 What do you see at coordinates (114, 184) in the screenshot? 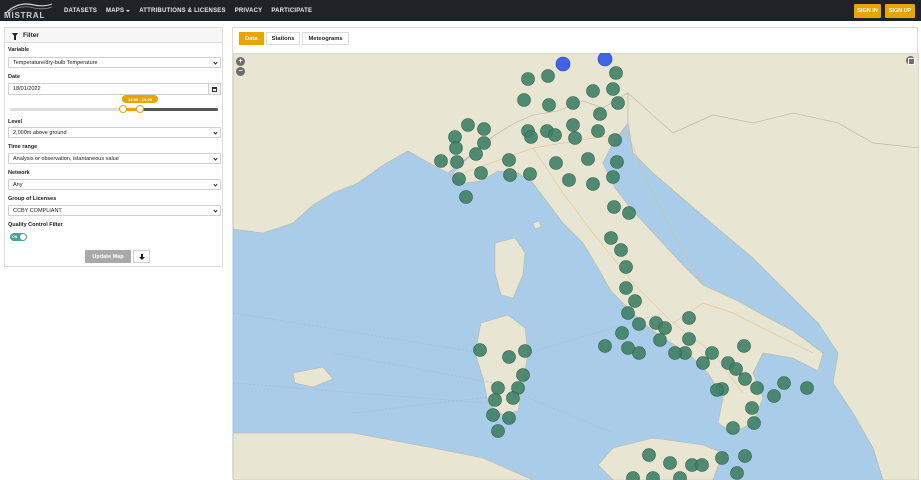
I see `network-select: Any` at bounding box center [114, 184].